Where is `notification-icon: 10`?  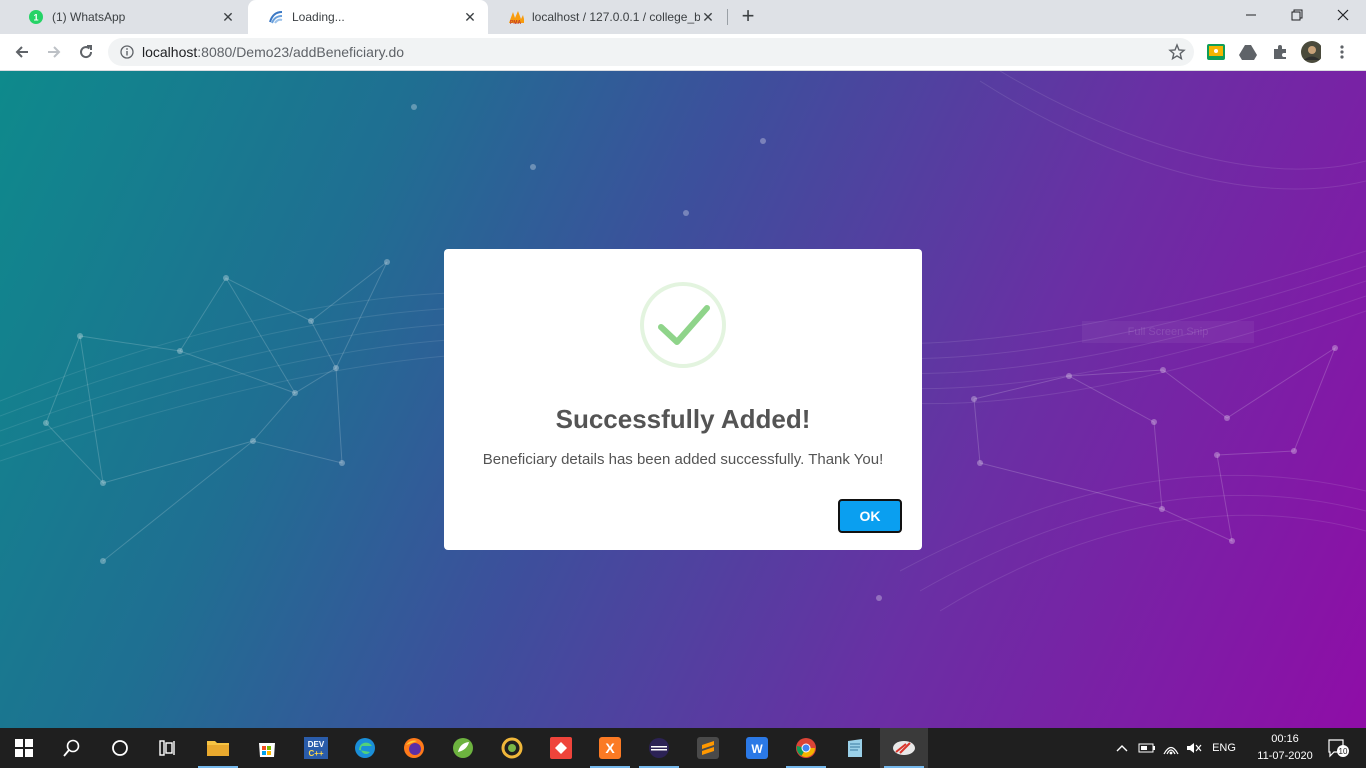 notification-icon: 10 is located at coordinates (1338, 748).